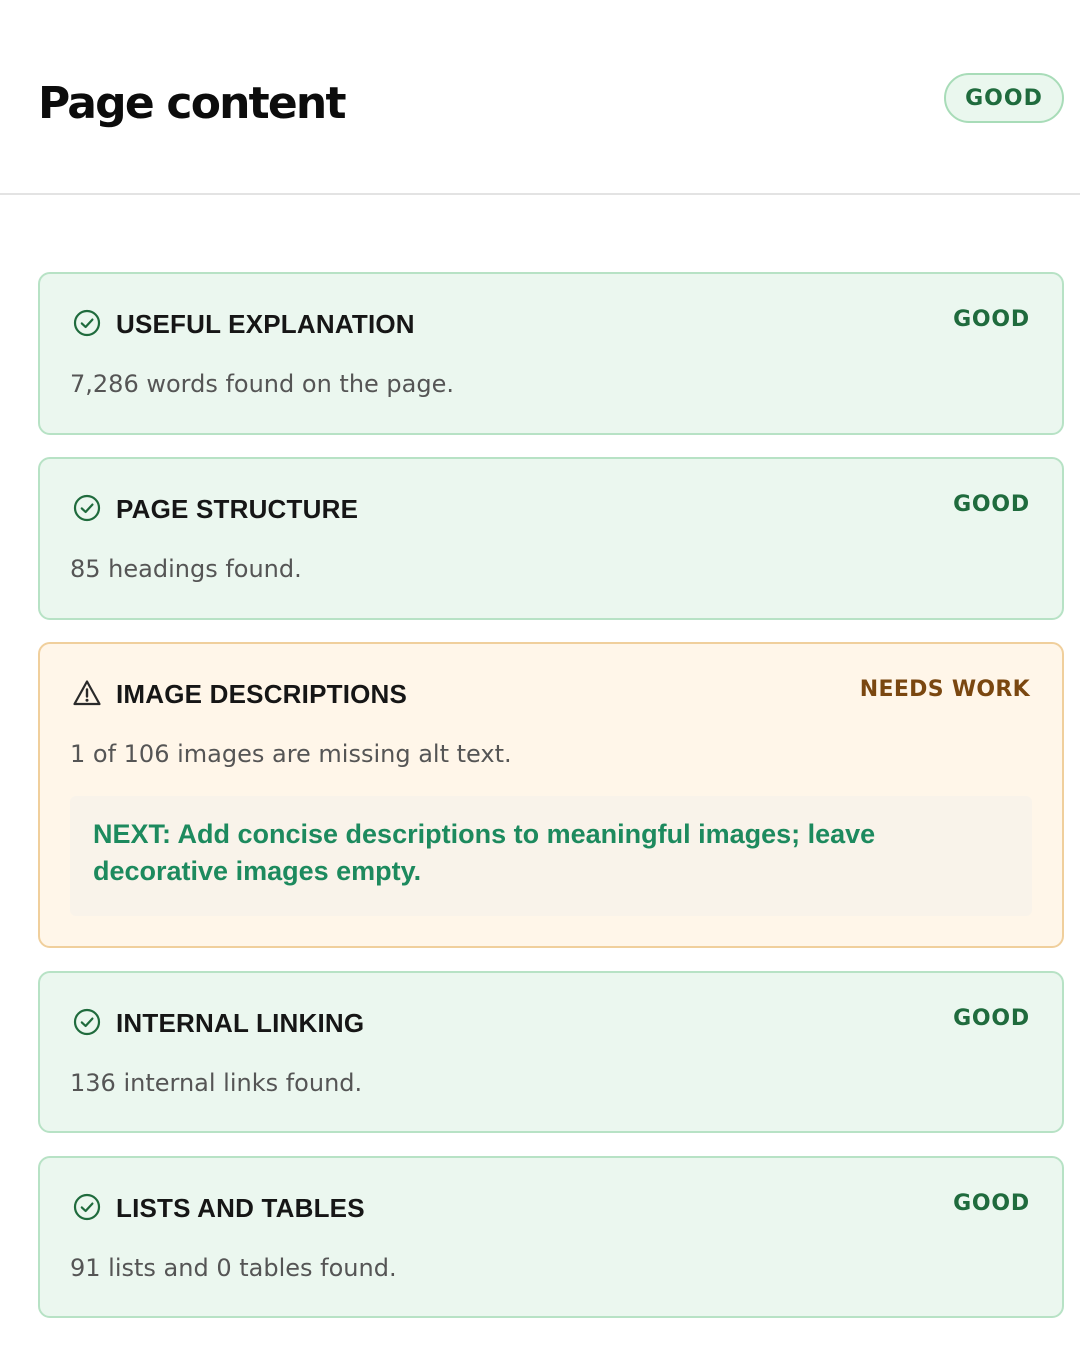 Image resolution: width=1080 pixels, height=1350 pixels. What do you see at coordinates (262, 384) in the screenshot?
I see `check-description: 7,286 words found on the page.` at bounding box center [262, 384].